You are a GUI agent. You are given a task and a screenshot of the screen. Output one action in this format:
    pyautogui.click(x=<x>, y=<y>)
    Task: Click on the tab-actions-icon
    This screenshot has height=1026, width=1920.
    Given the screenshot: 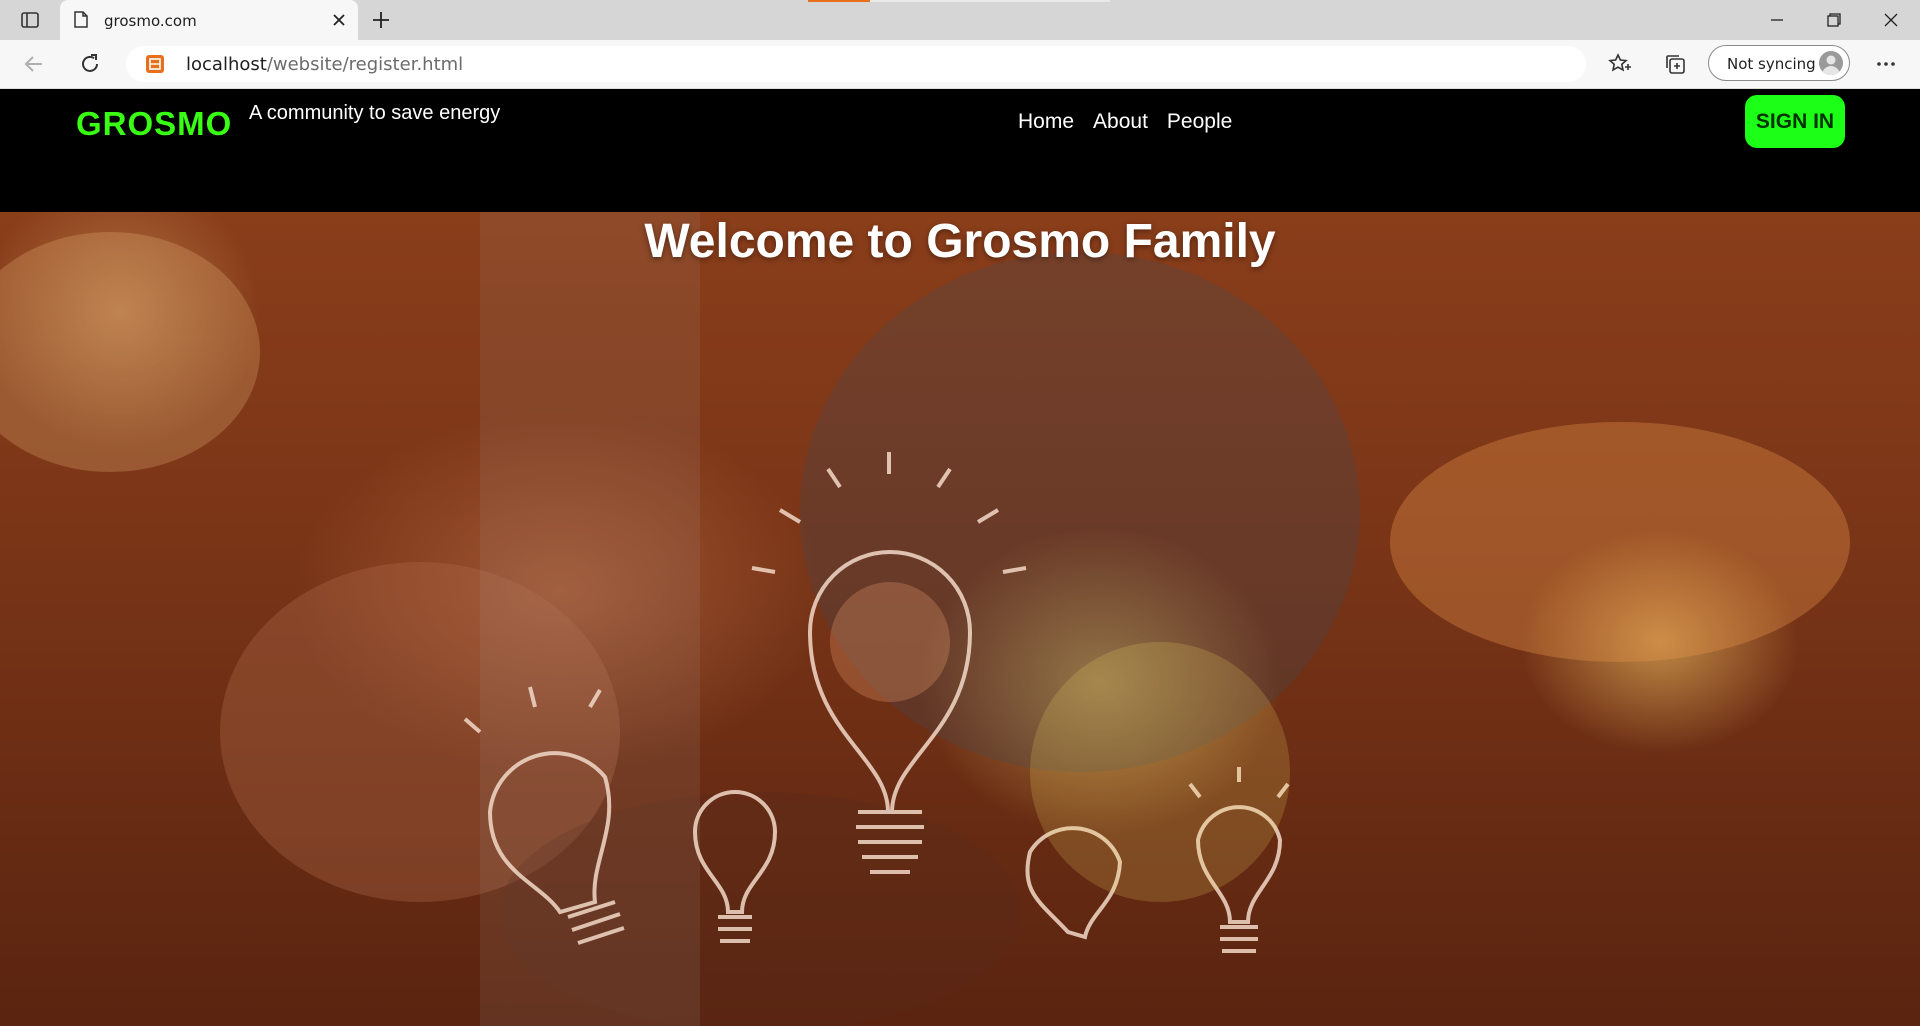 What is the action you would take?
    pyautogui.click(x=30, y=20)
    